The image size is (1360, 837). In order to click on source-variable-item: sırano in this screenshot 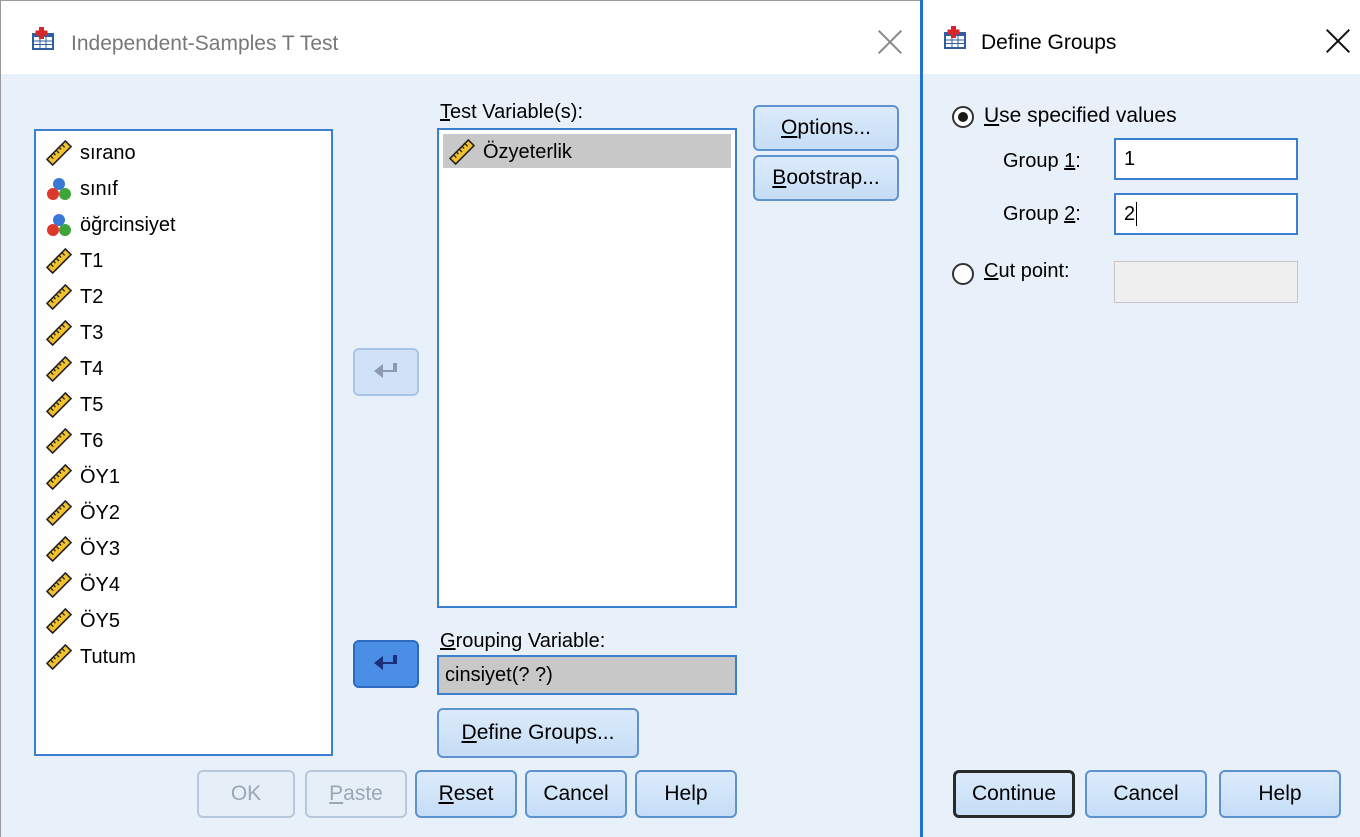, I will do `click(91, 153)`.